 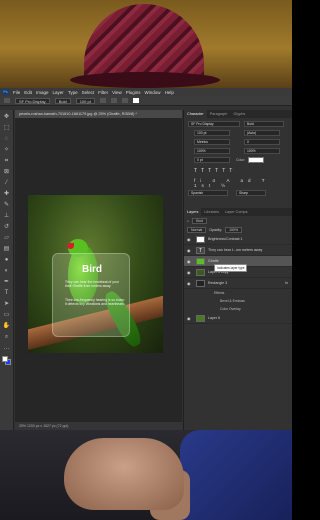 What do you see at coordinates (7, 293) in the screenshot?
I see `type-tool-icon: T` at bounding box center [7, 293].